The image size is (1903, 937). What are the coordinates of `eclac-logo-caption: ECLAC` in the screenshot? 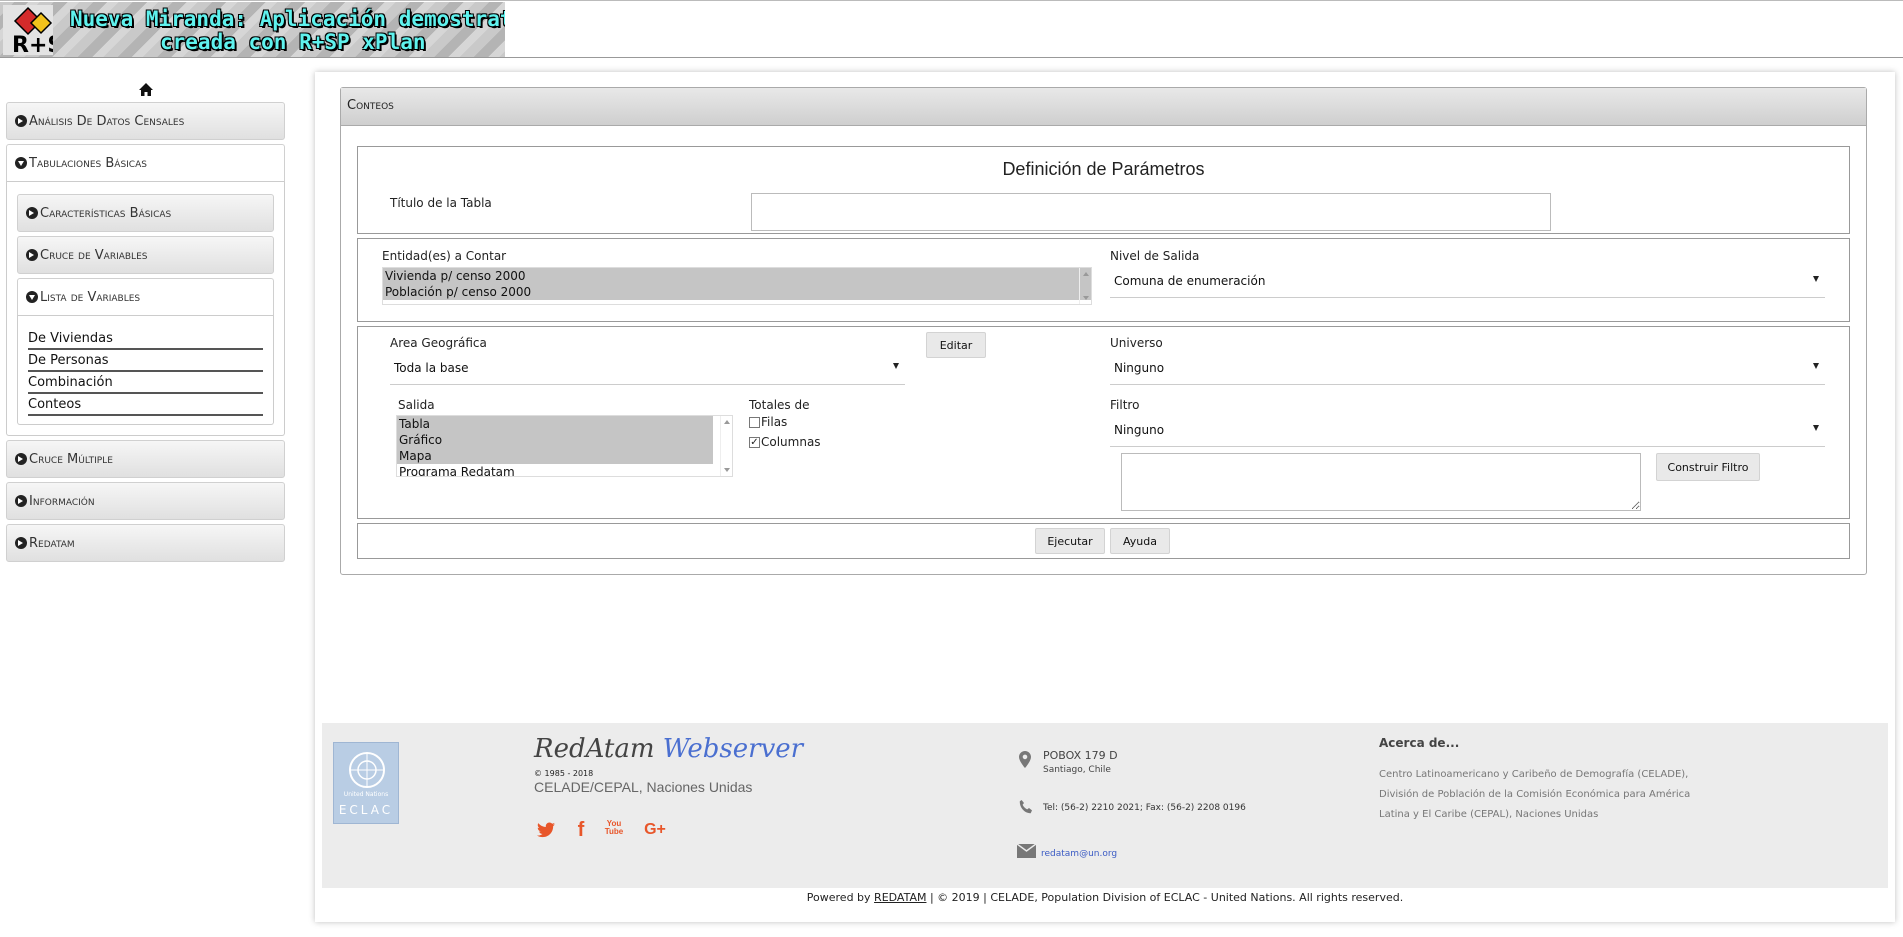 It's located at (366, 810).